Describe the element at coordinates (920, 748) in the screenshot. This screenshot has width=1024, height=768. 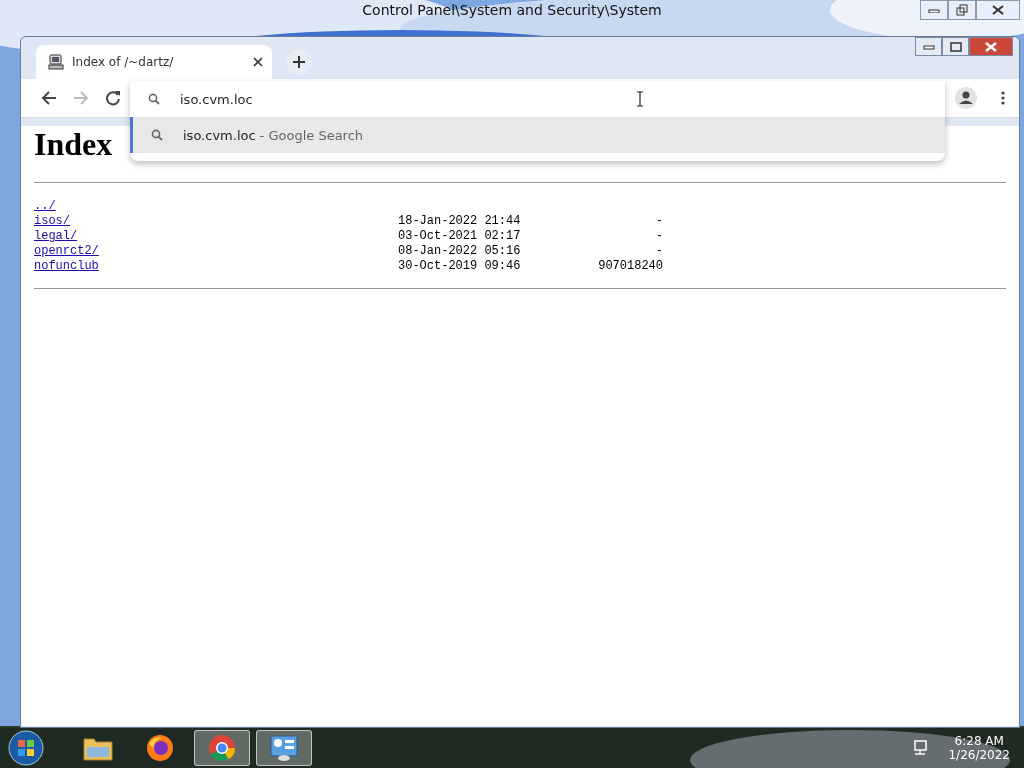
I see `network-icon` at that location.